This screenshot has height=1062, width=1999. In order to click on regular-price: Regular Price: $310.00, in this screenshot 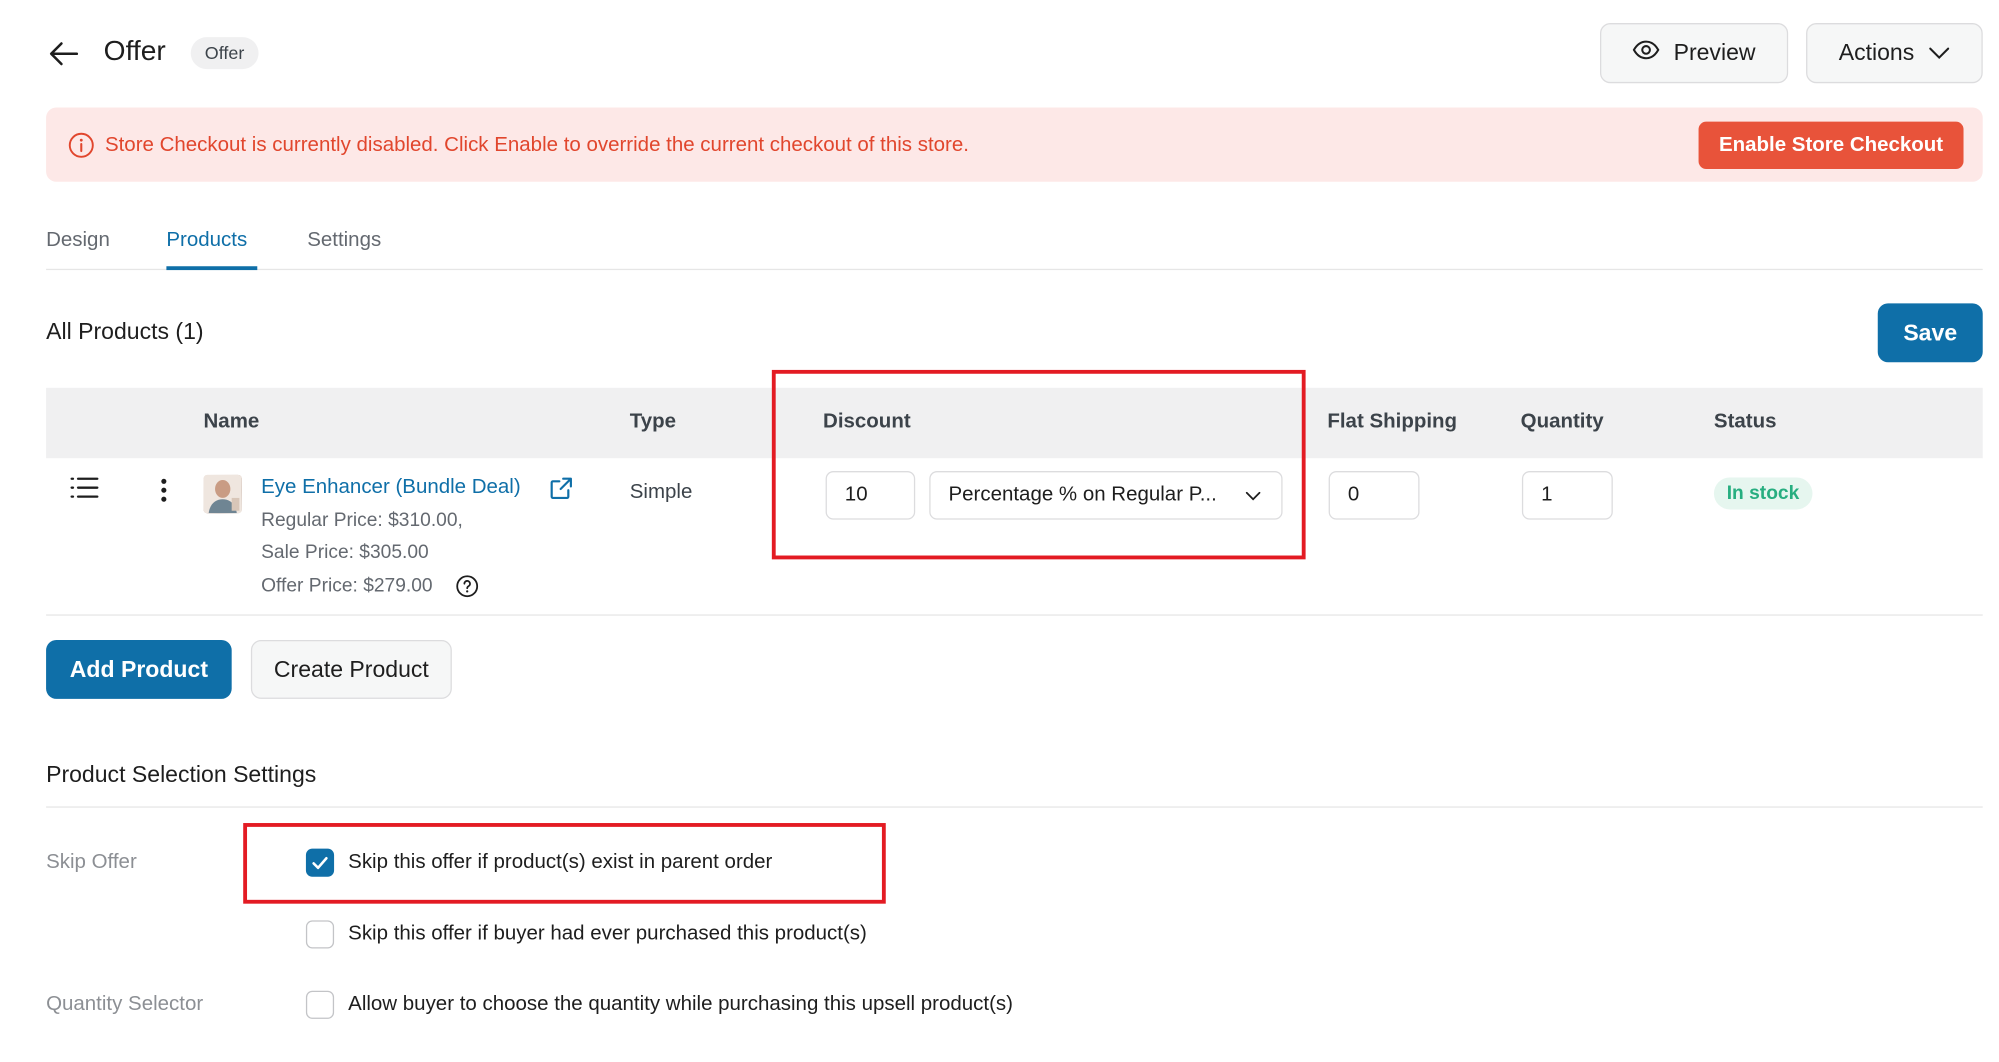, I will do `click(362, 520)`.